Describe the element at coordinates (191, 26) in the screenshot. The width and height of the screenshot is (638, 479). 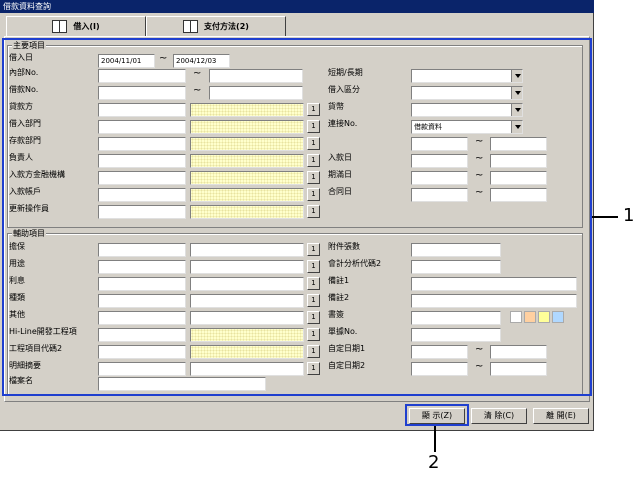
I see `document-icon` at that location.